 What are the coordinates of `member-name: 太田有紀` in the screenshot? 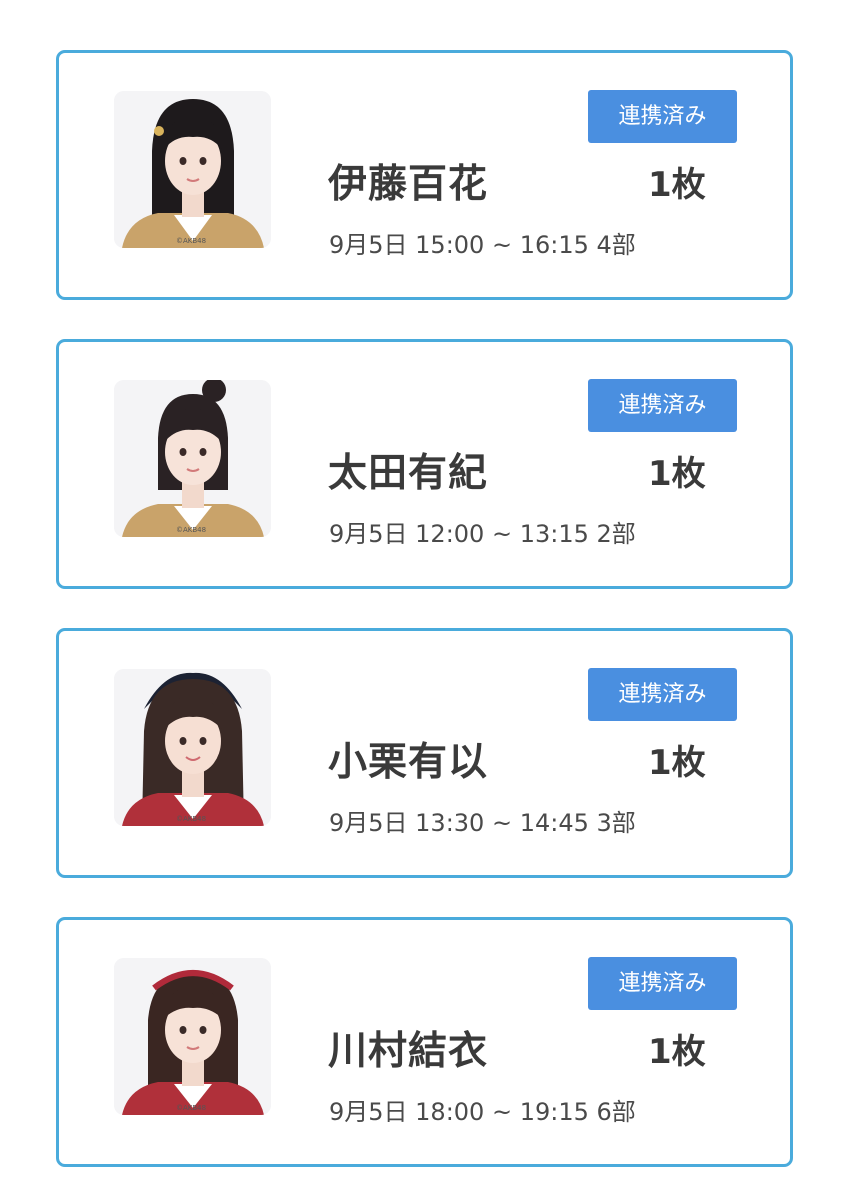 It's located at (408, 473).